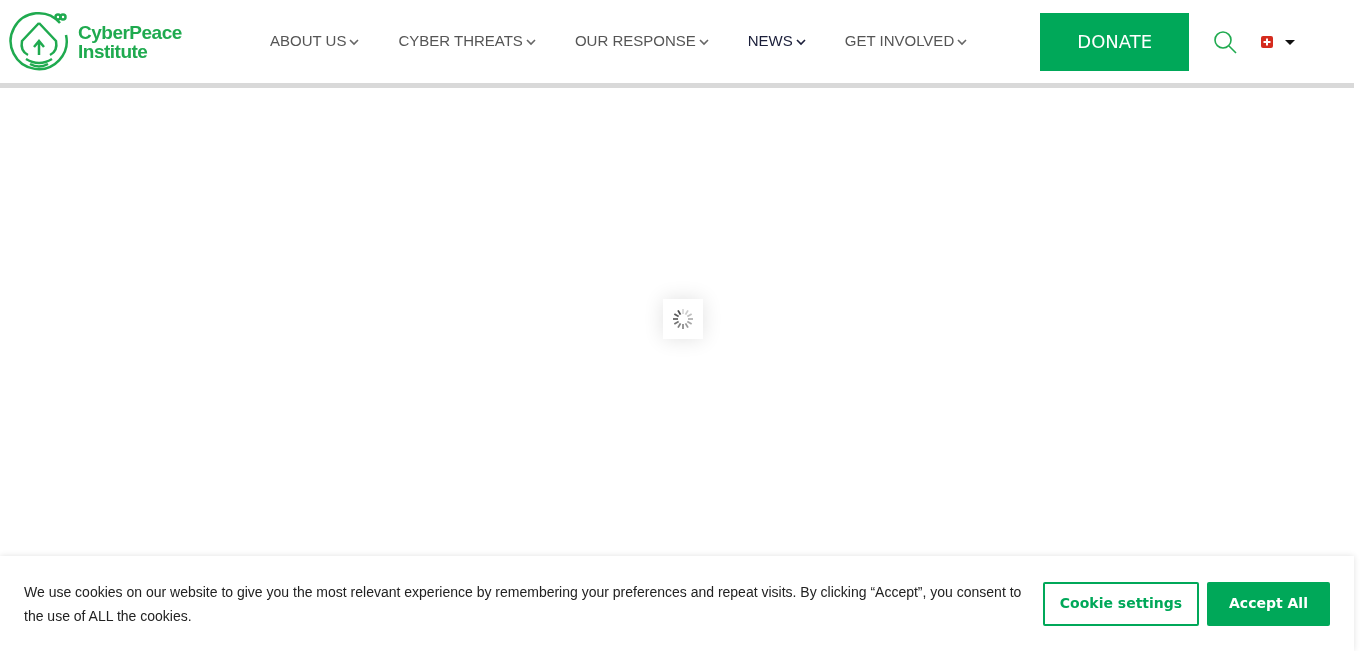 This screenshot has width=1366, height=651. I want to click on nav-menu-item: CYBER THREATS, so click(467, 41).